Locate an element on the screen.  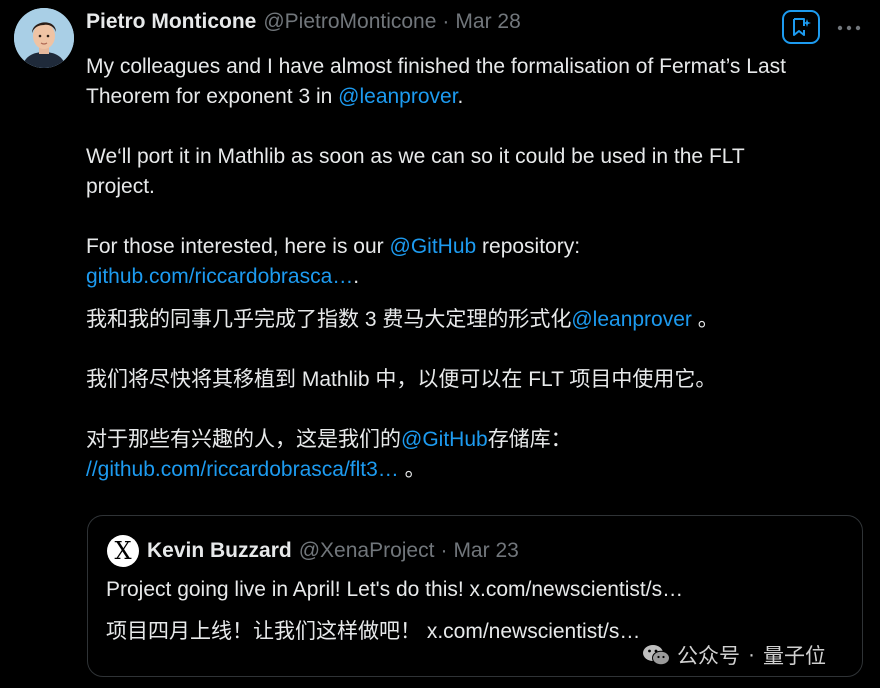
translation-text: 我和我的同事几乎完成了指数 3 费马大定理的形式化 is located at coordinates (329, 319).